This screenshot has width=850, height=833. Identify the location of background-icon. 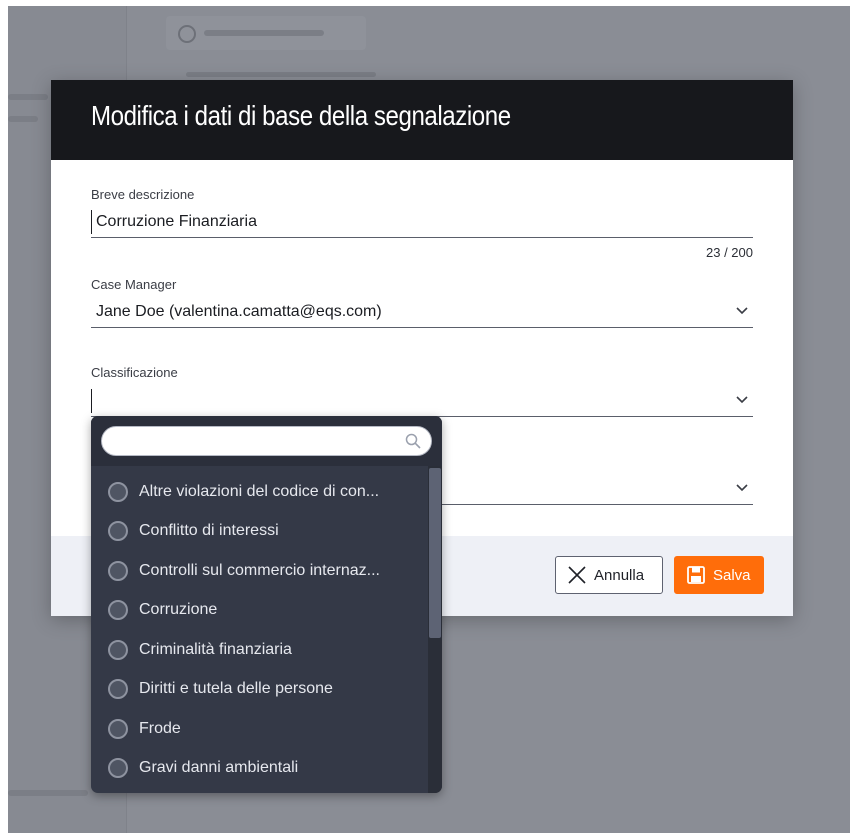
(187, 34).